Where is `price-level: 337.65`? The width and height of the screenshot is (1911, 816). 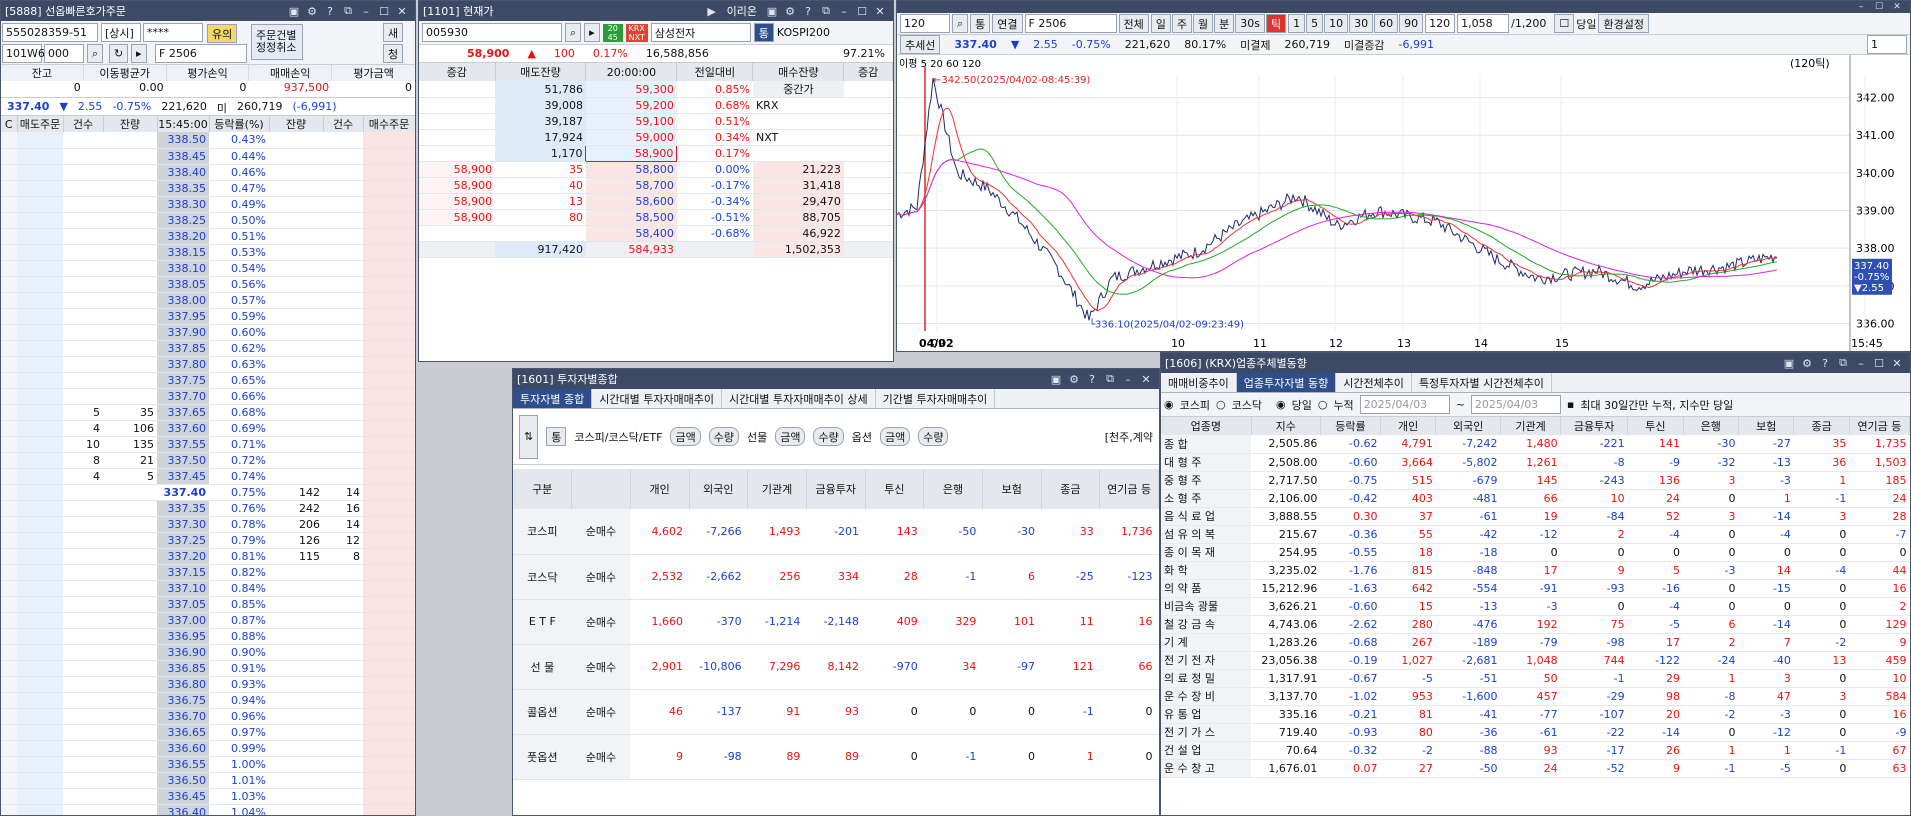 price-level: 337.65 is located at coordinates (183, 412).